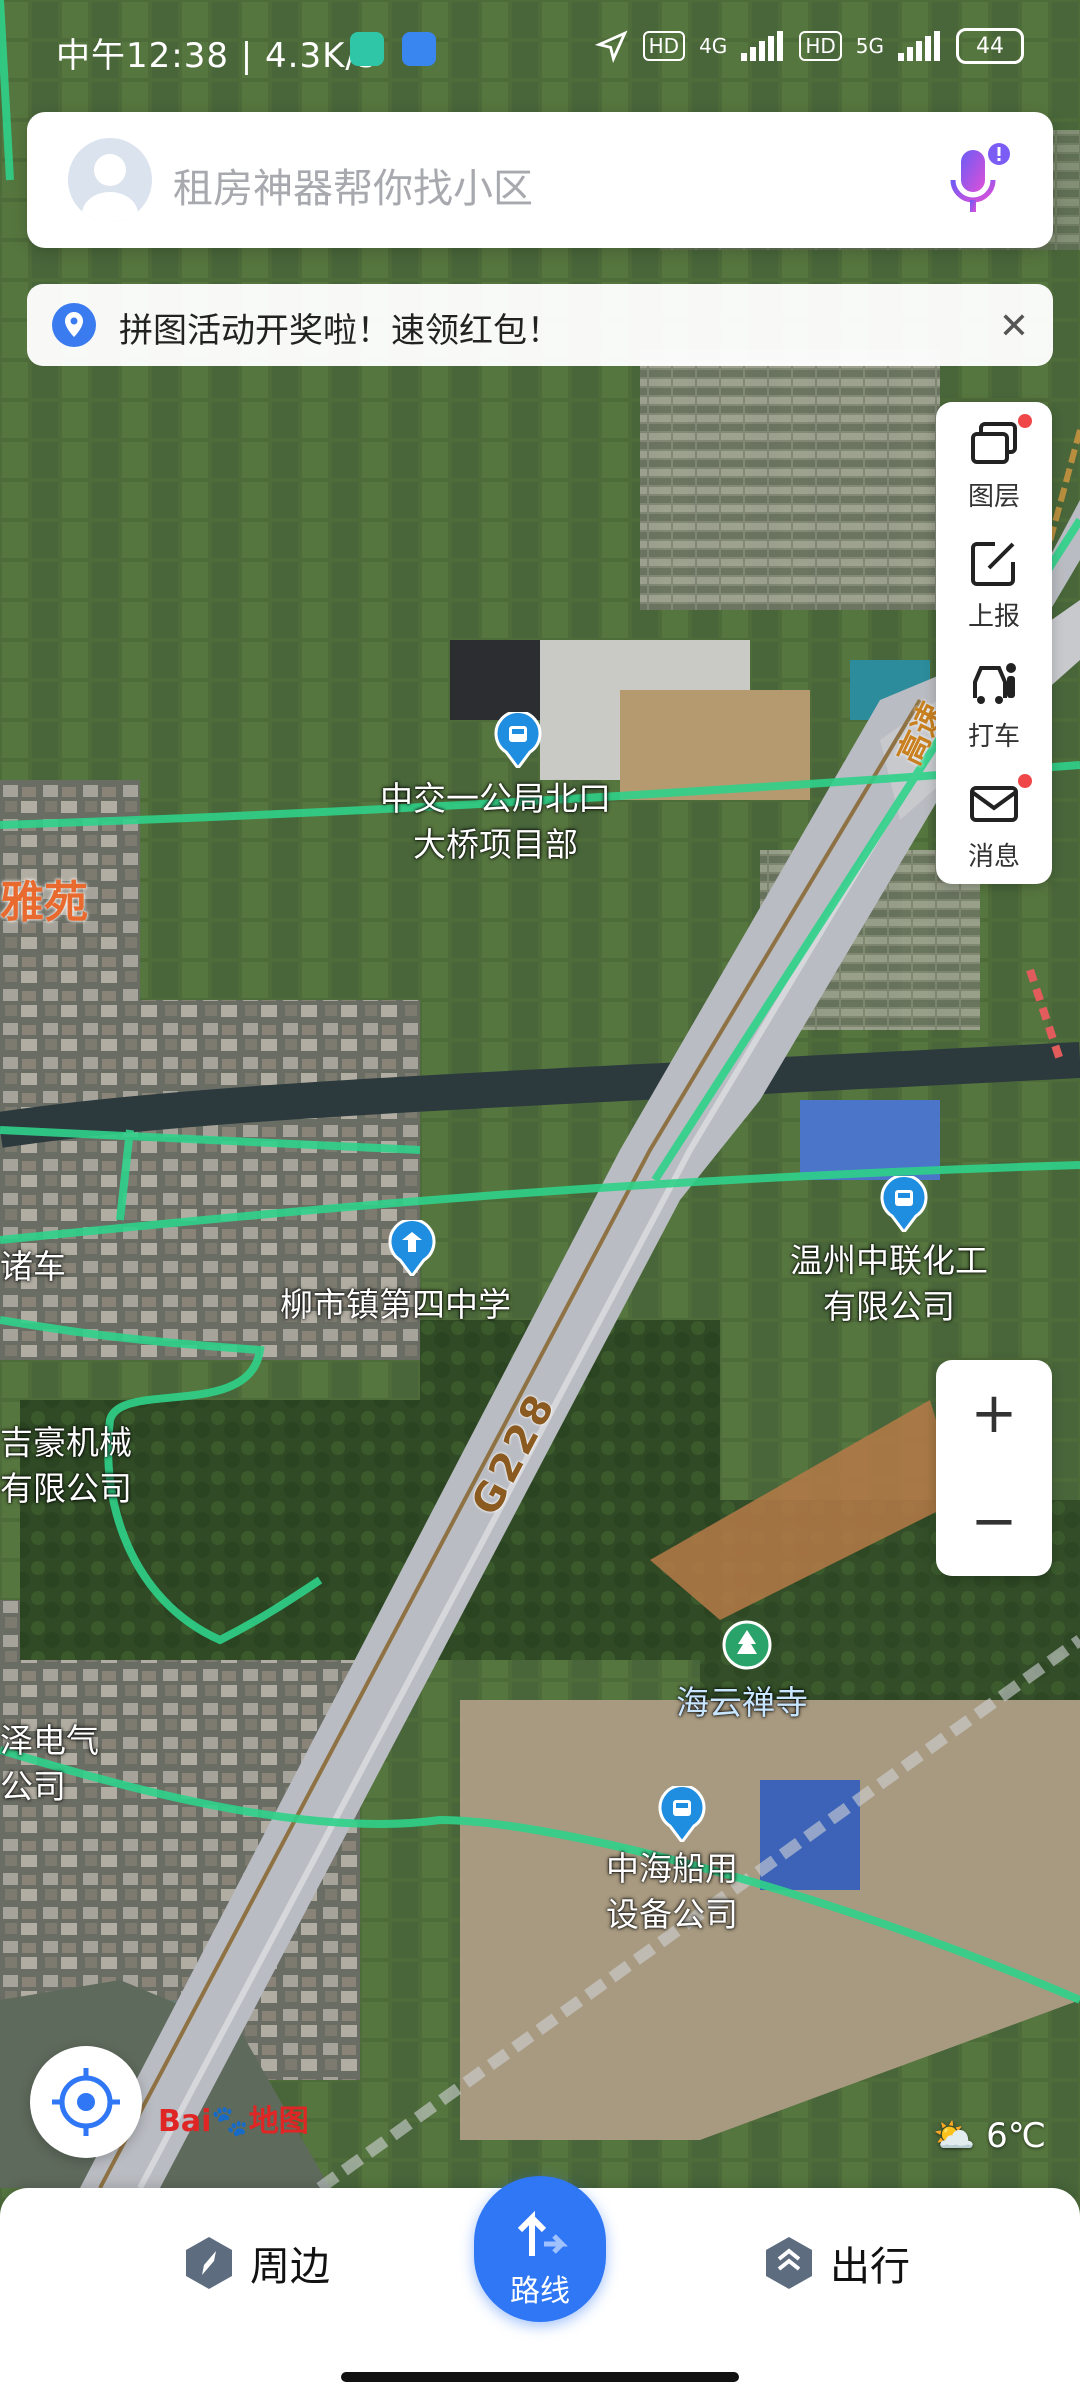 The height and width of the screenshot is (2400, 1080). What do you see at coordinates (994, 643) in the screenshot?
I see `map-tool-panel: 图层 上报 打车 消息` at bounding box center [994, 643].